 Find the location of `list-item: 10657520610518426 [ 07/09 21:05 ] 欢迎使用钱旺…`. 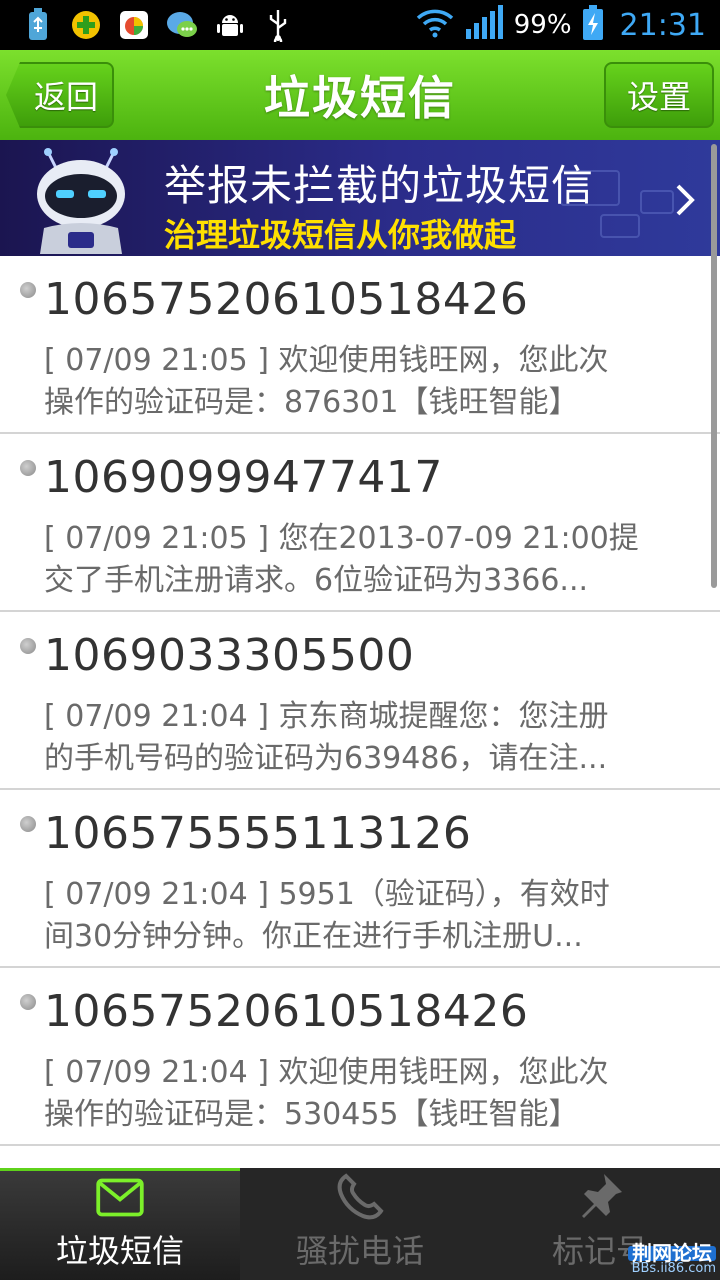

list-item: 10657520610518426 [ 07/09 21:05 ] 欢迎使用钱旺… is located at coordinates (360, 345).